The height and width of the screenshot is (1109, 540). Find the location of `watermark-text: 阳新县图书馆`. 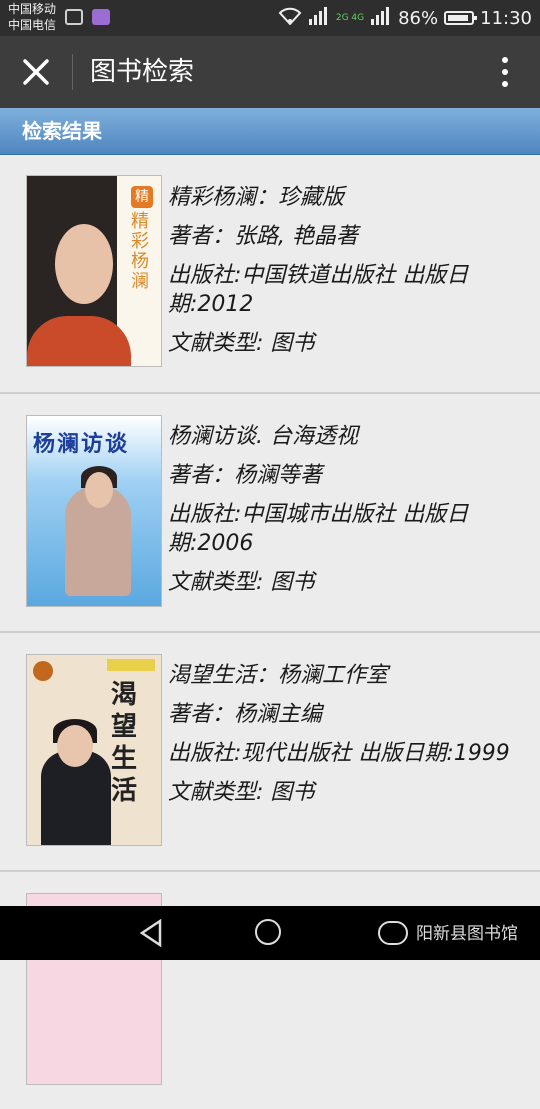

watermark-text: 阳新县图书馆 is located at coordinates (467, 934).